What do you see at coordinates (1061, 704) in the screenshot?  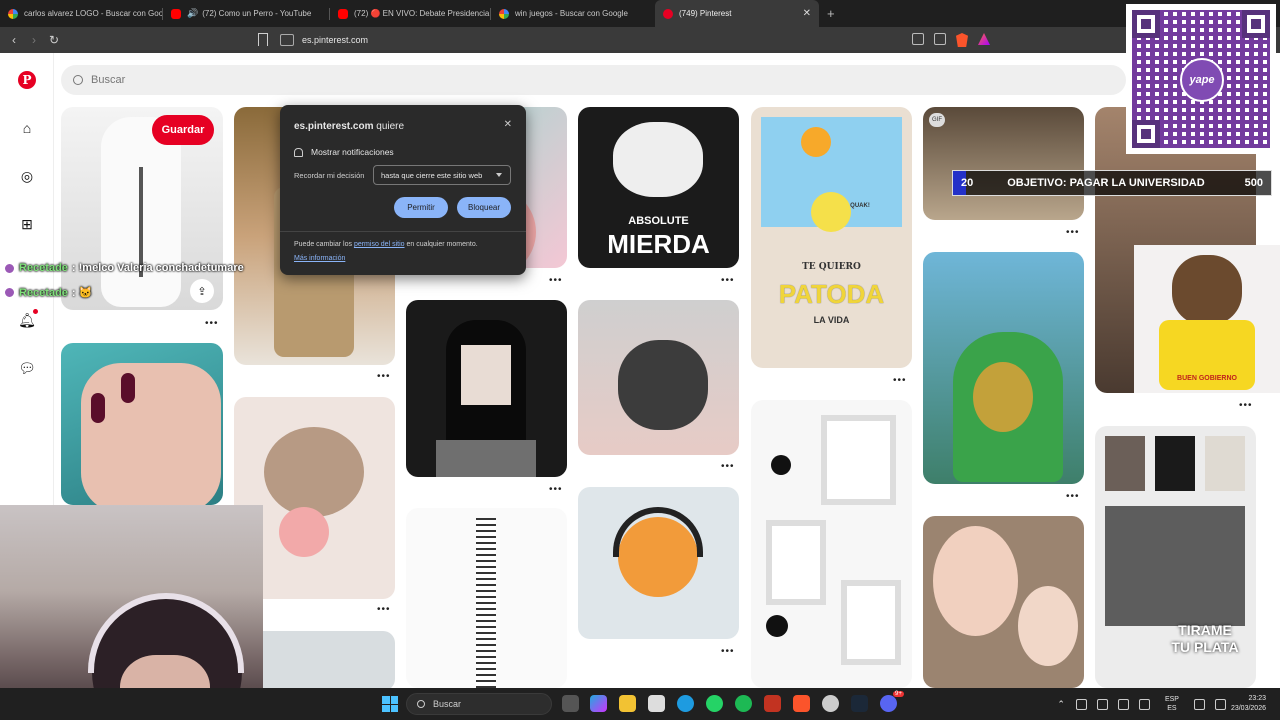 I see `chevron-up-icon: ⌃` at bounding box center [1061, 704].